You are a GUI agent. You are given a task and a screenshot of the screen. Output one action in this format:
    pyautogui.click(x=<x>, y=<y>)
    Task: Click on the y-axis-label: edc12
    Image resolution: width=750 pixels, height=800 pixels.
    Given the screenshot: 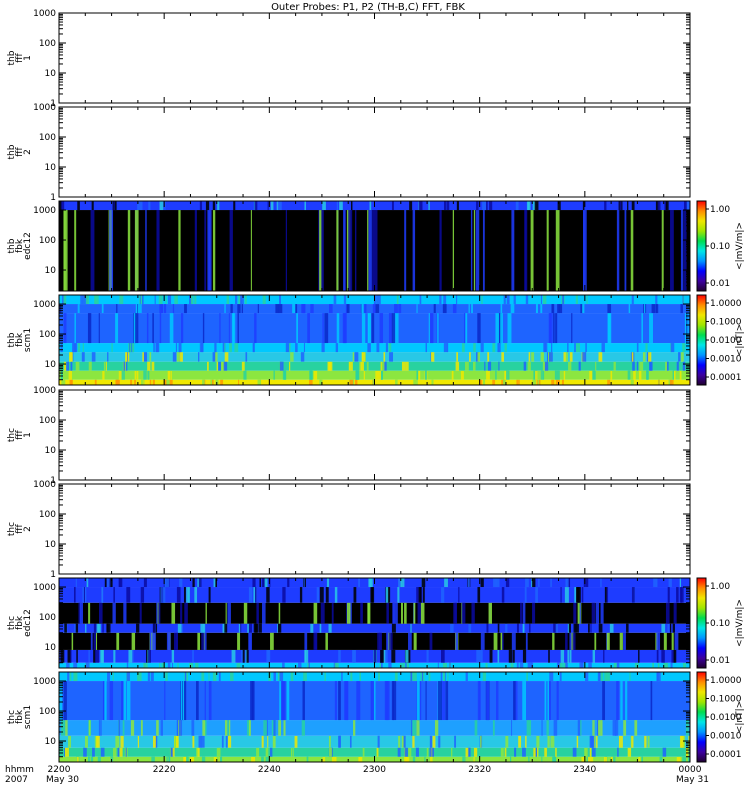 What is the action you would take?
    pyautogui.click(x=28, y=623)
    